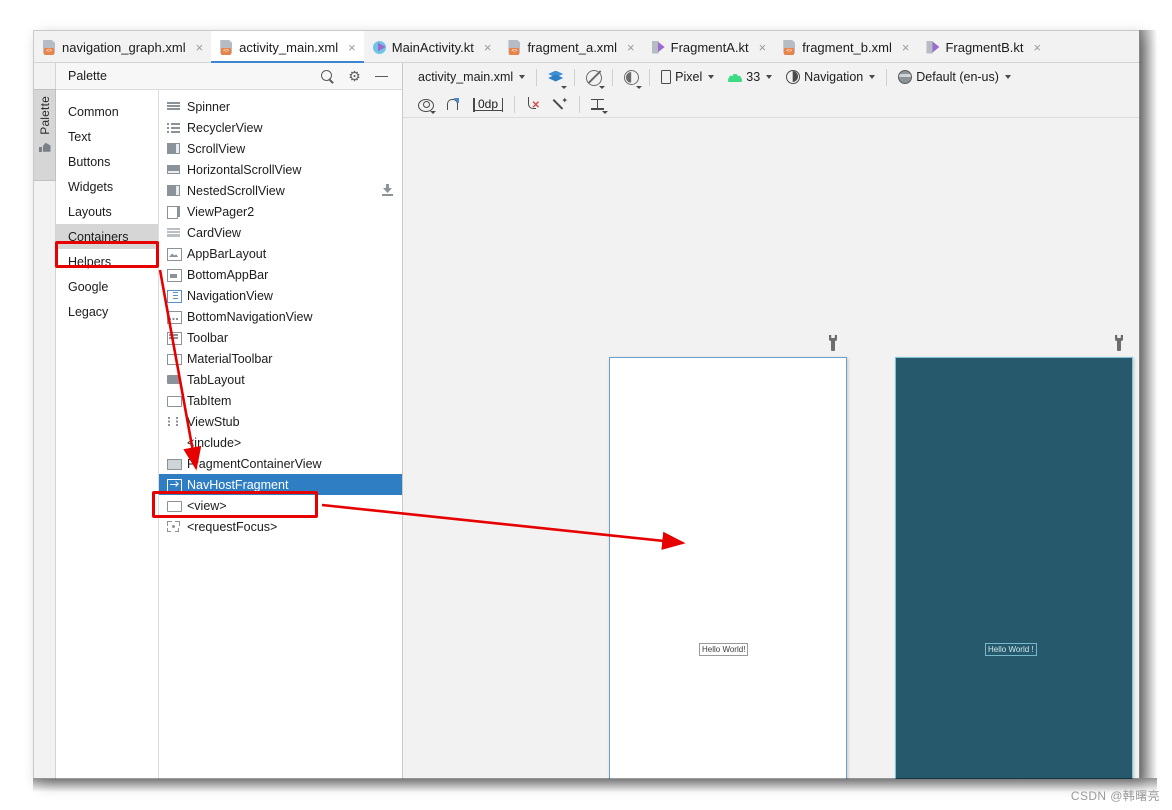  What do you see at coordinates (280, 253) in the screenshot?
I see `palette-item-appbarlayout: AppBarLayout` at bounding box center [280, 253].